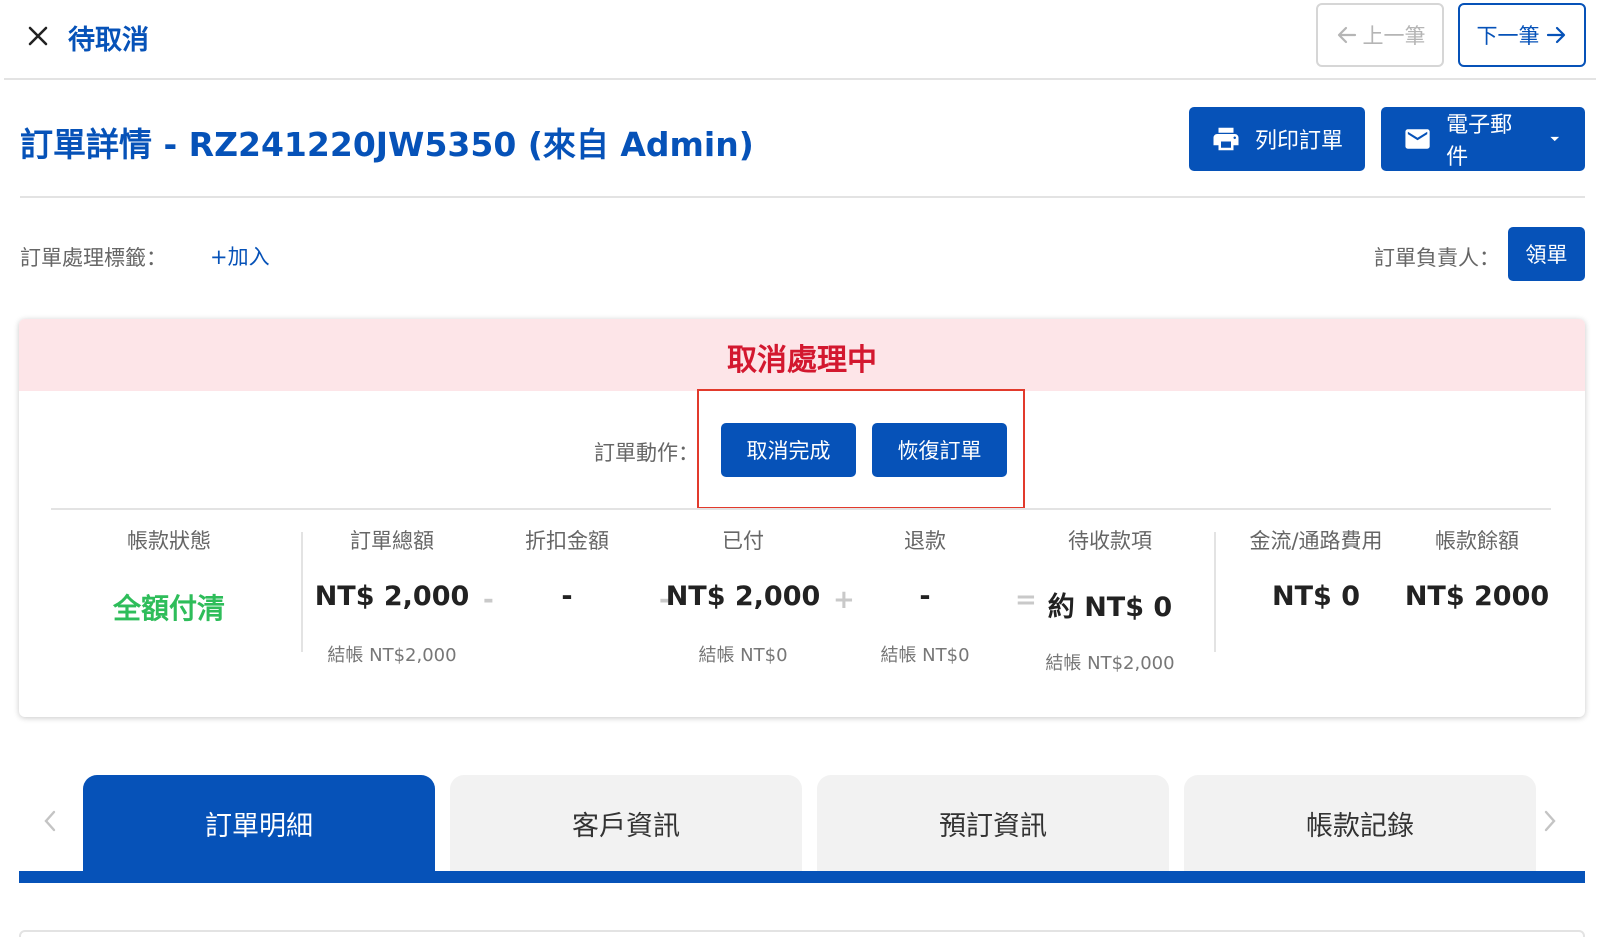  What do you see at coordinates (1226, 139) in the screenshot?
I see `printer-icon` at bounding box center [1226, 139].